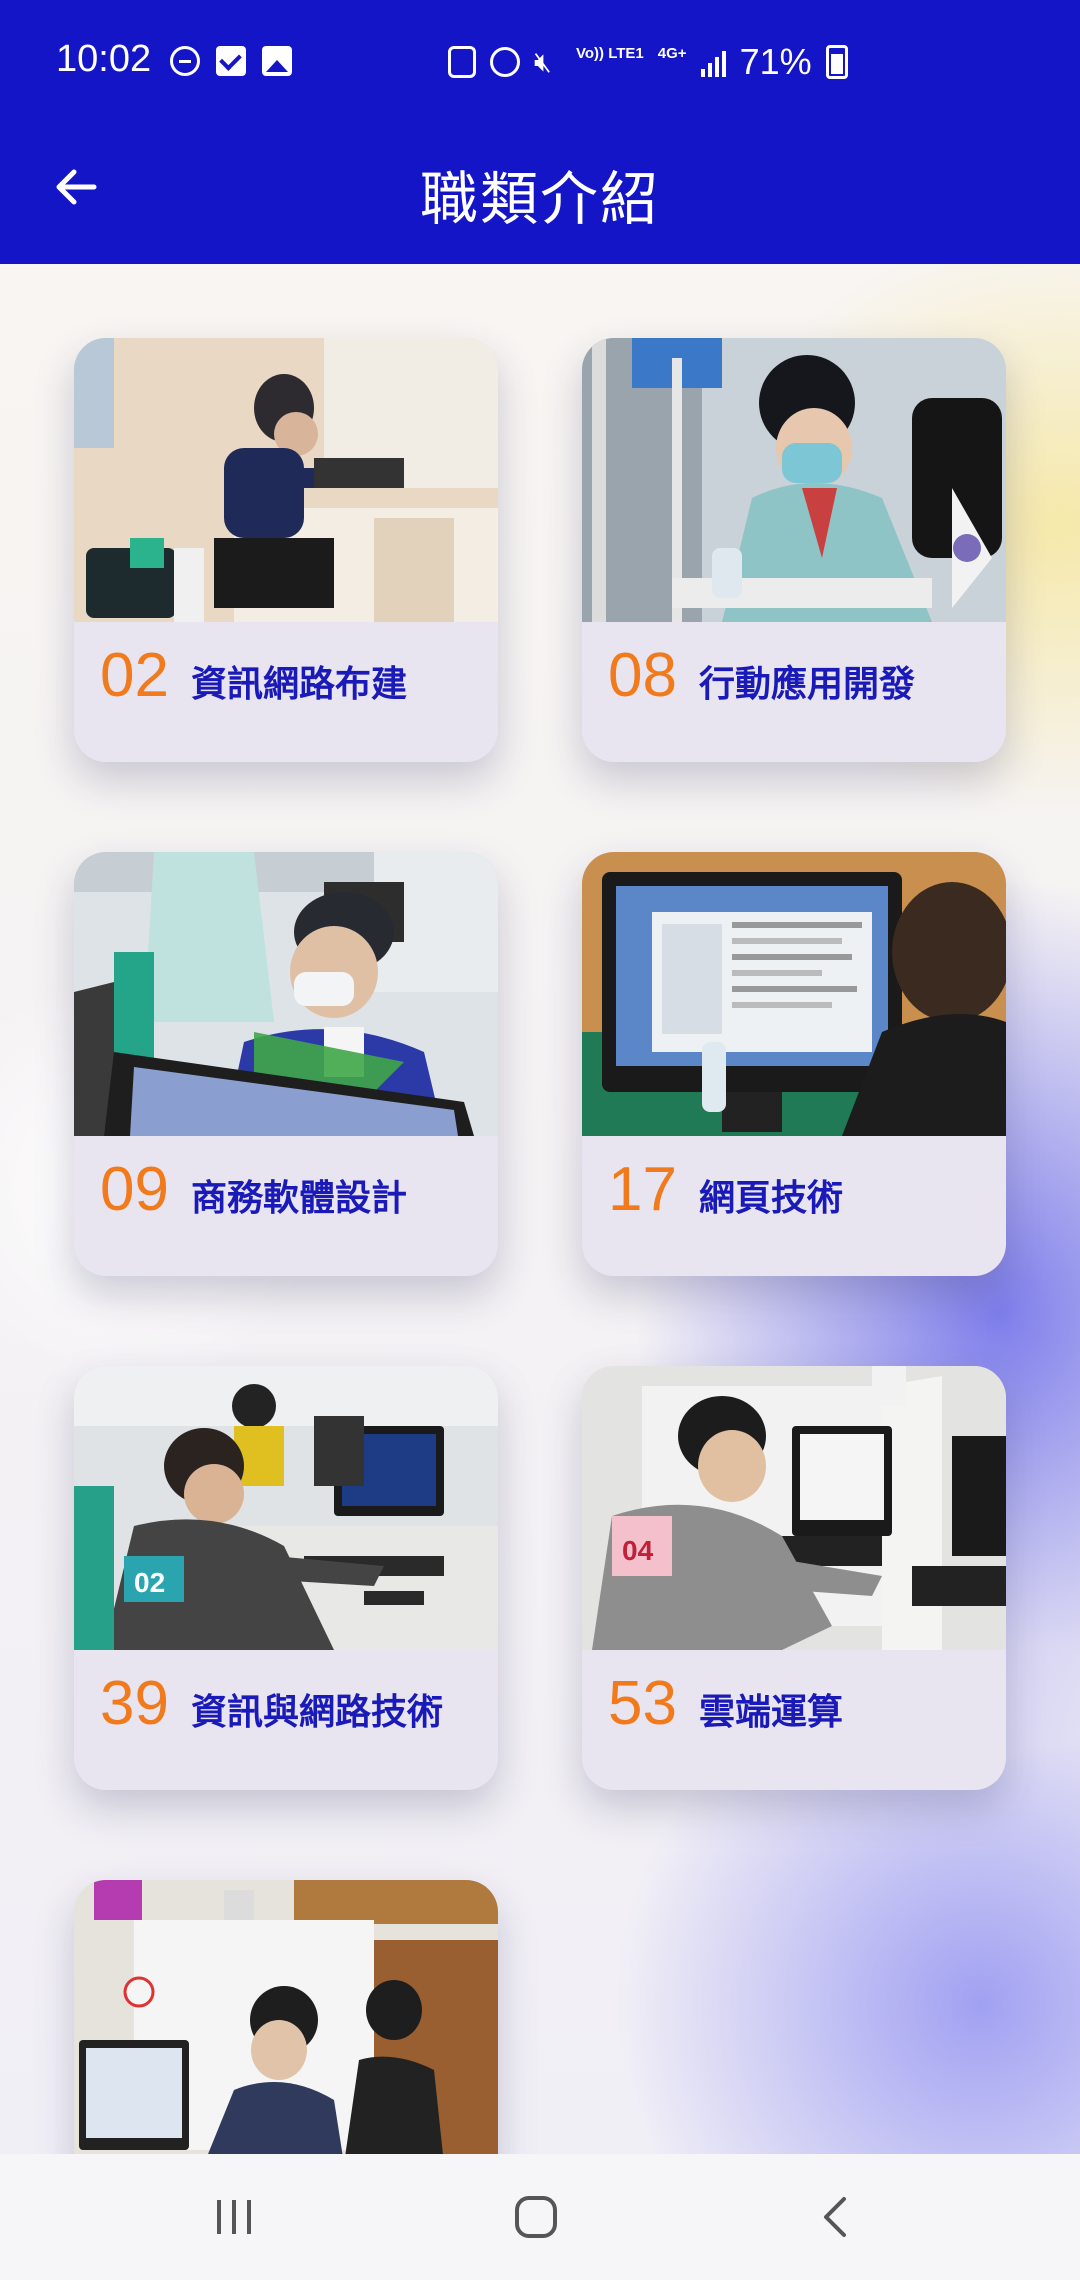  I want to click on trade-number: 09, so click(134, 1189).